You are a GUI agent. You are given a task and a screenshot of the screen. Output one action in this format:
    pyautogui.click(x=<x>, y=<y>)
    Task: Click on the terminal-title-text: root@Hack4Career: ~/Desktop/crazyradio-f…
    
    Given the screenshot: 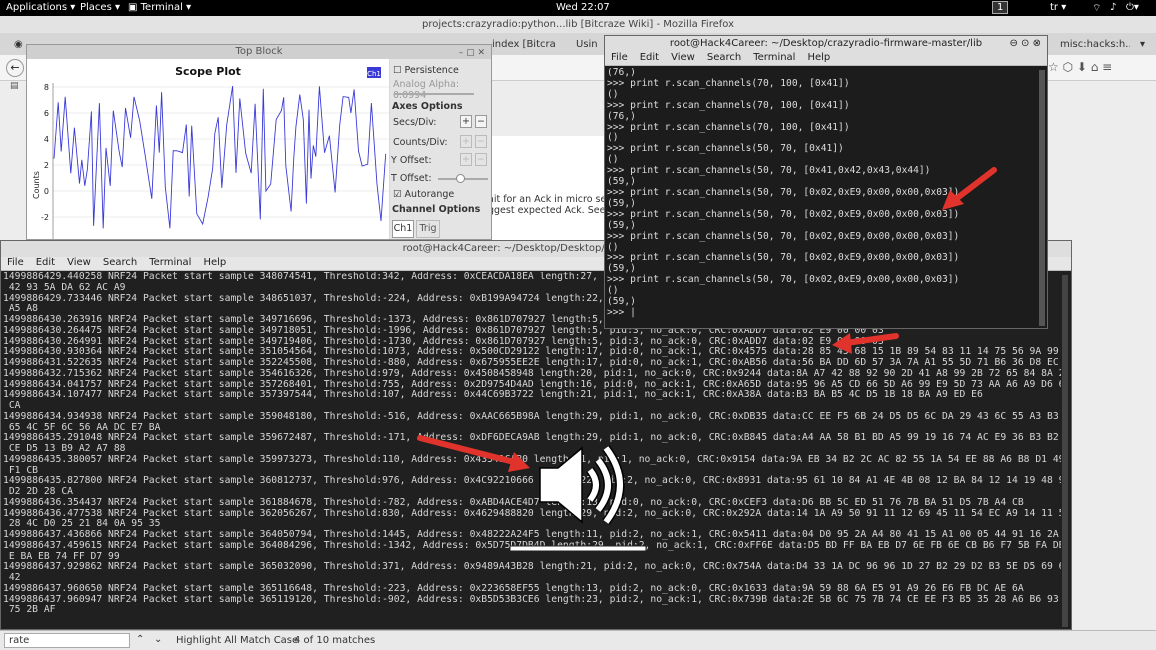 What is the action you would take?
    pyautogui.click(x=826, y=43)
    